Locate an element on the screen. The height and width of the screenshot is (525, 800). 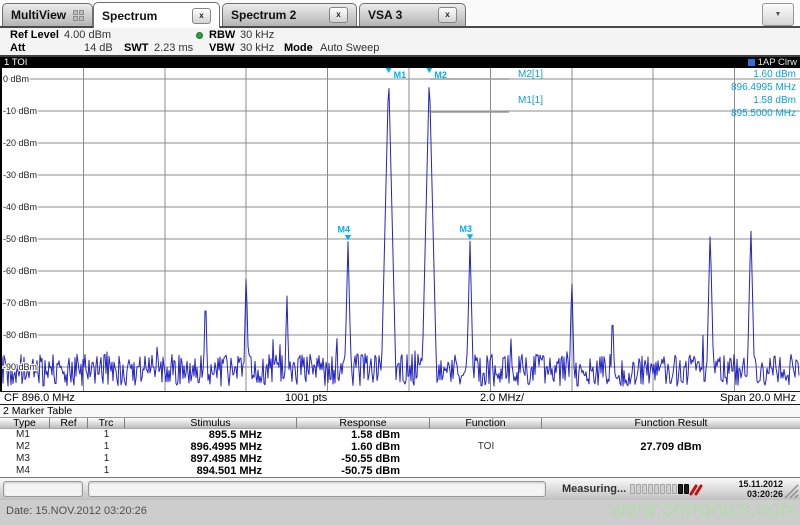
grid-icon is located at coordinates (78, 15).